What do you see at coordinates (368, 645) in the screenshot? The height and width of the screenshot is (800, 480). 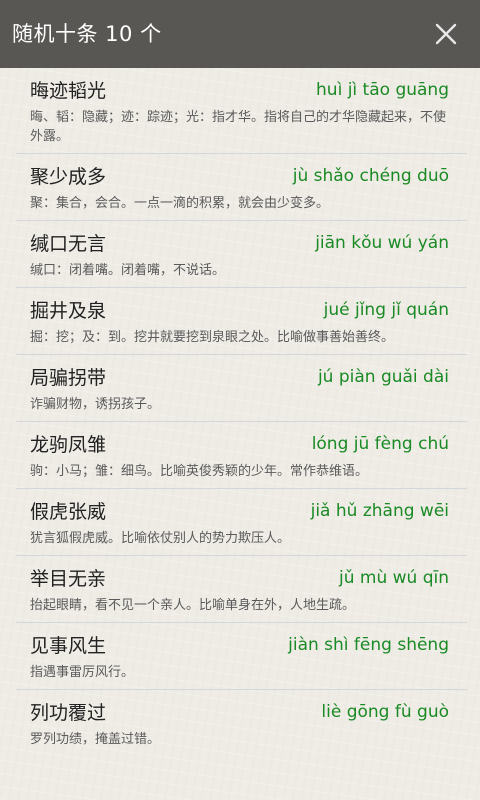 I see `idiom-pinyin: jiàn shì fēng shēng` at bounding box center [368, 645].